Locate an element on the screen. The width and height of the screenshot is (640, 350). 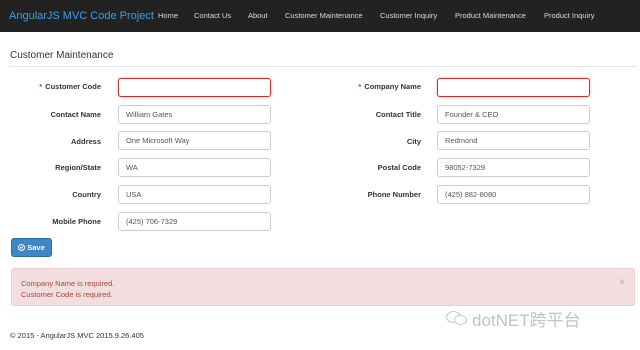
page-title: Customer Maintenance is located at coordinates (62, 55).